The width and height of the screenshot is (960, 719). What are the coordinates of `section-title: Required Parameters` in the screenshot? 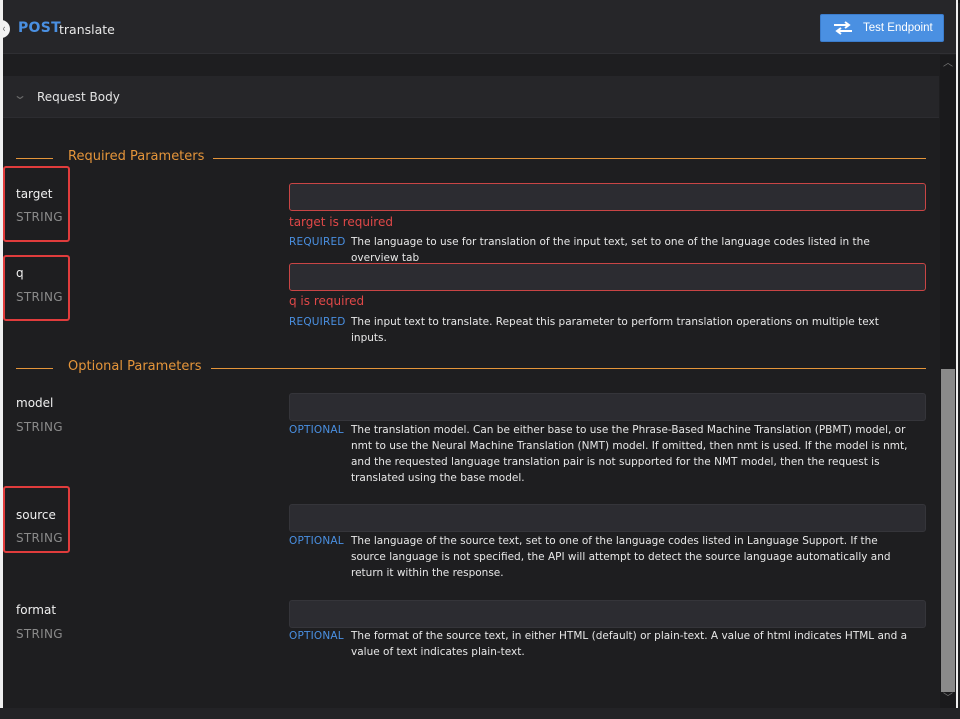 It's located at (136, 156).